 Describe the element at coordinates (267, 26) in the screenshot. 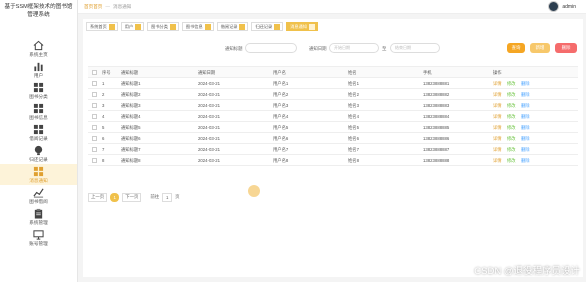

I see `tab-6: 归还记录` at that location.